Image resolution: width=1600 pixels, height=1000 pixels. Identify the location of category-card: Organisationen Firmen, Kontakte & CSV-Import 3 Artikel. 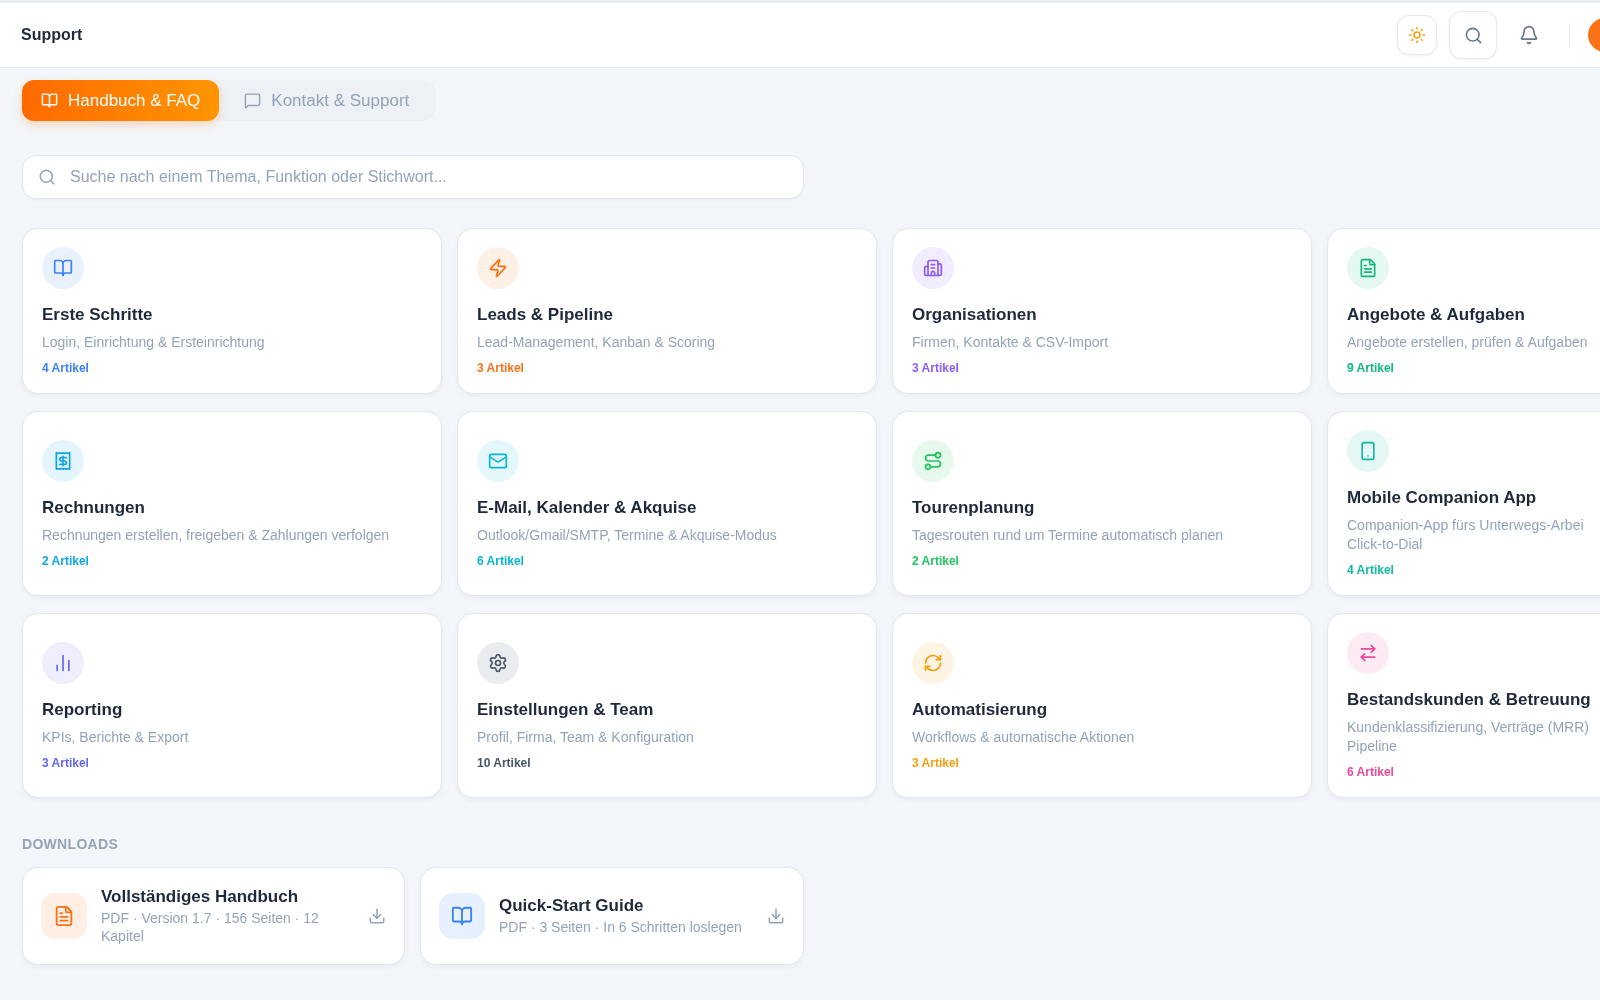
(1102, 311).